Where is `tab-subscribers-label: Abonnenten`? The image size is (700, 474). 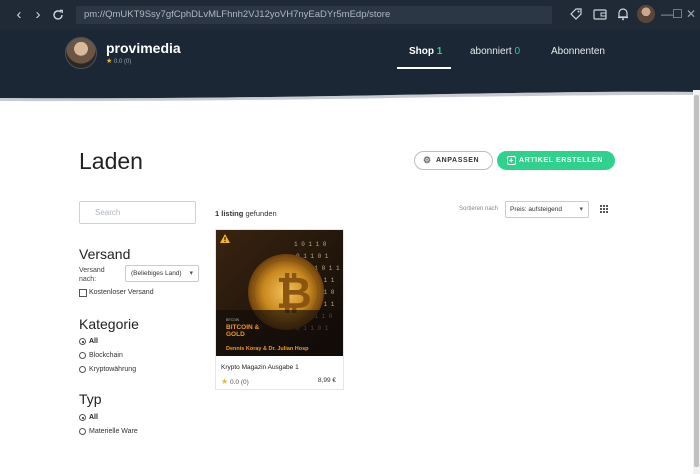
tab-subscribers-label: Abonnenten is located at coordinates (578, 51).